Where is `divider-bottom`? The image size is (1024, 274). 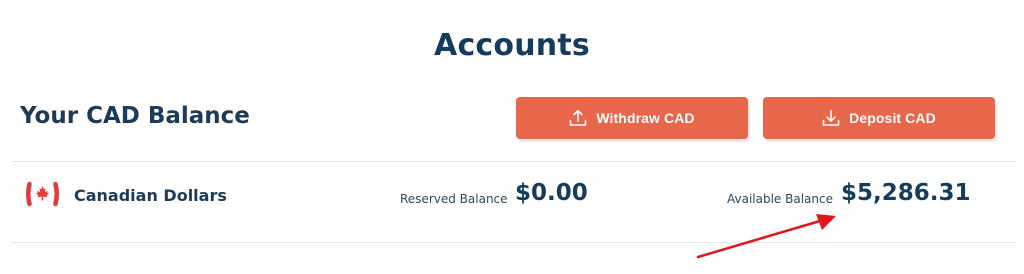 divider-bottom is located at coordinates (514, 242).